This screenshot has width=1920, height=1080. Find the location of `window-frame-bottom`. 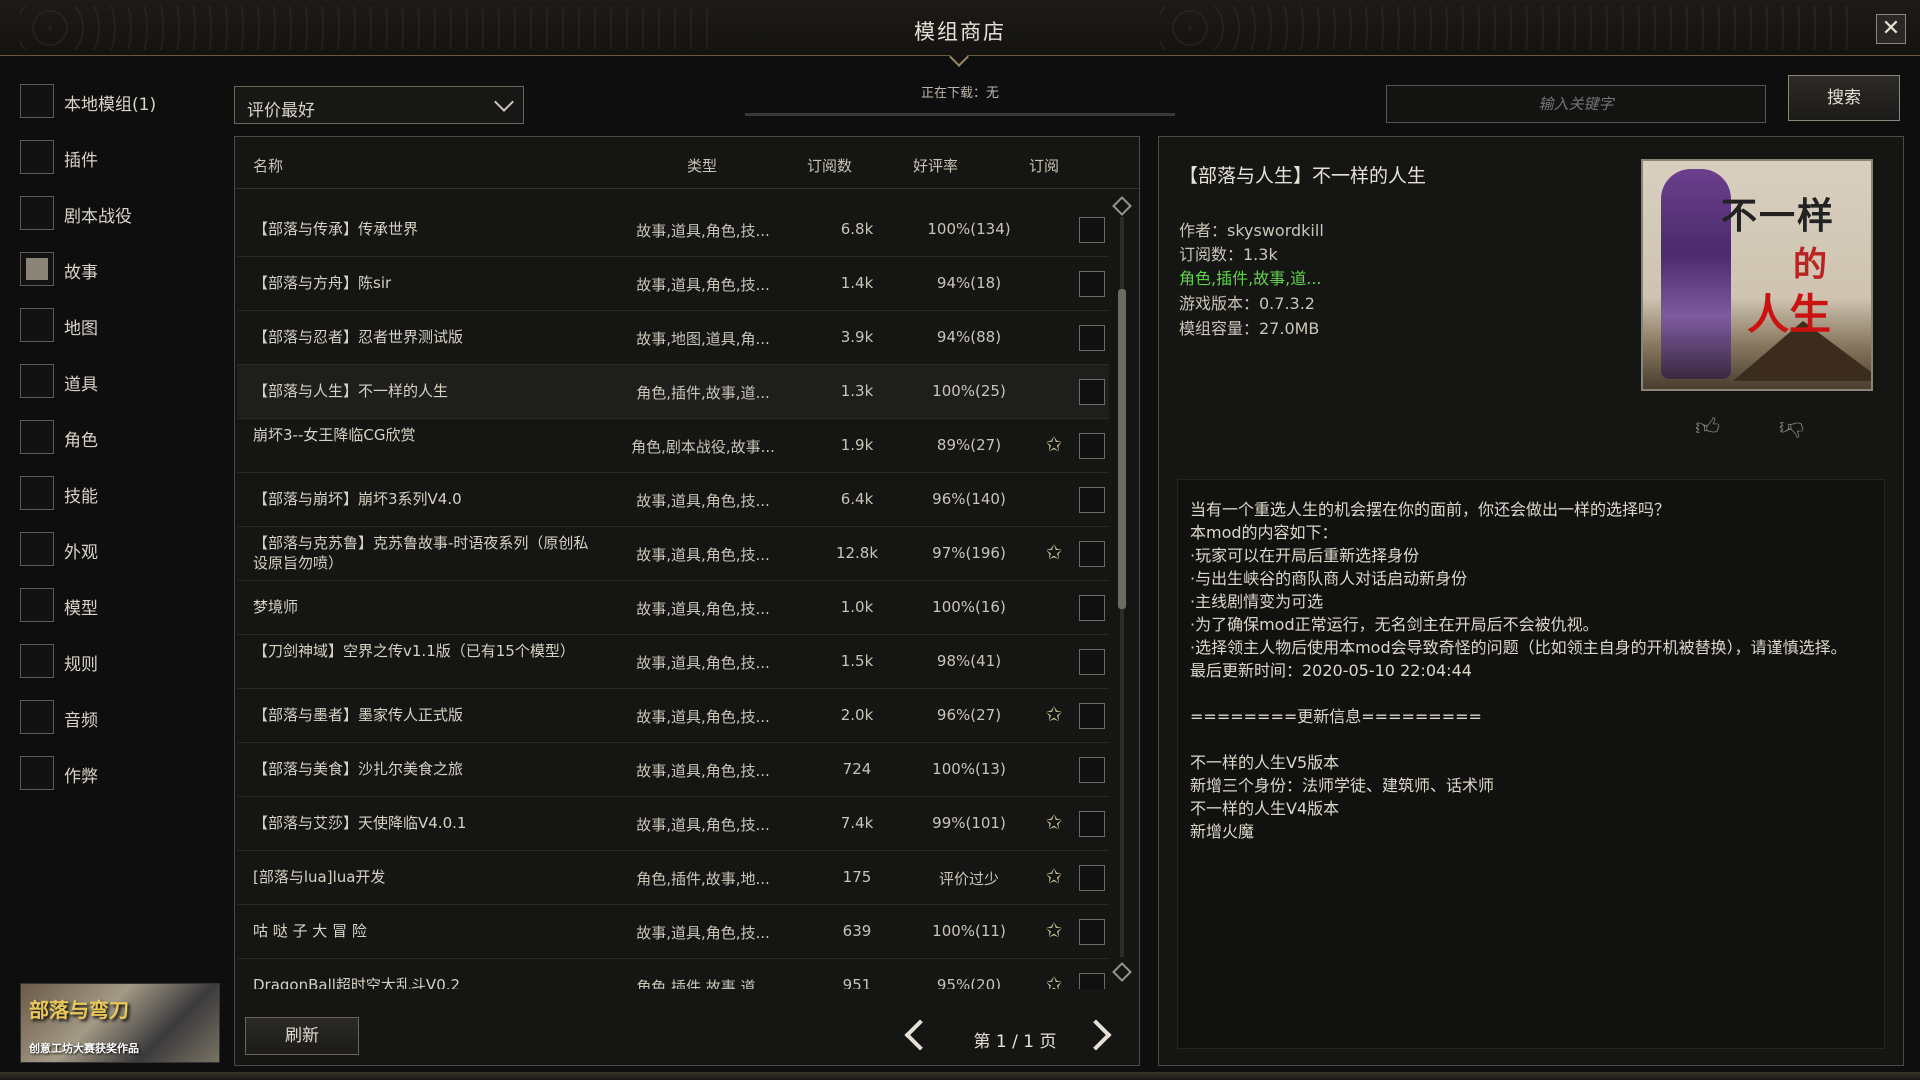

window-frame-bottom is located at coordinates (960, 1076).